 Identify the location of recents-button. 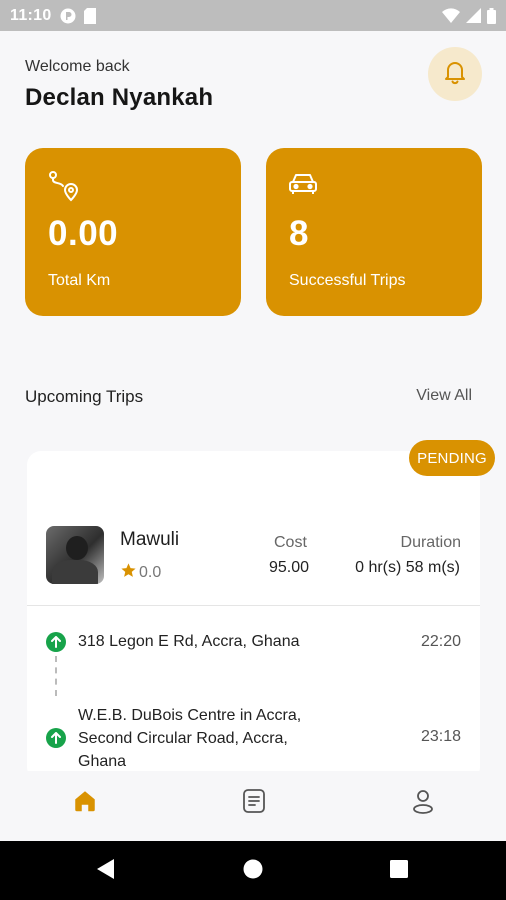
(399, 871).